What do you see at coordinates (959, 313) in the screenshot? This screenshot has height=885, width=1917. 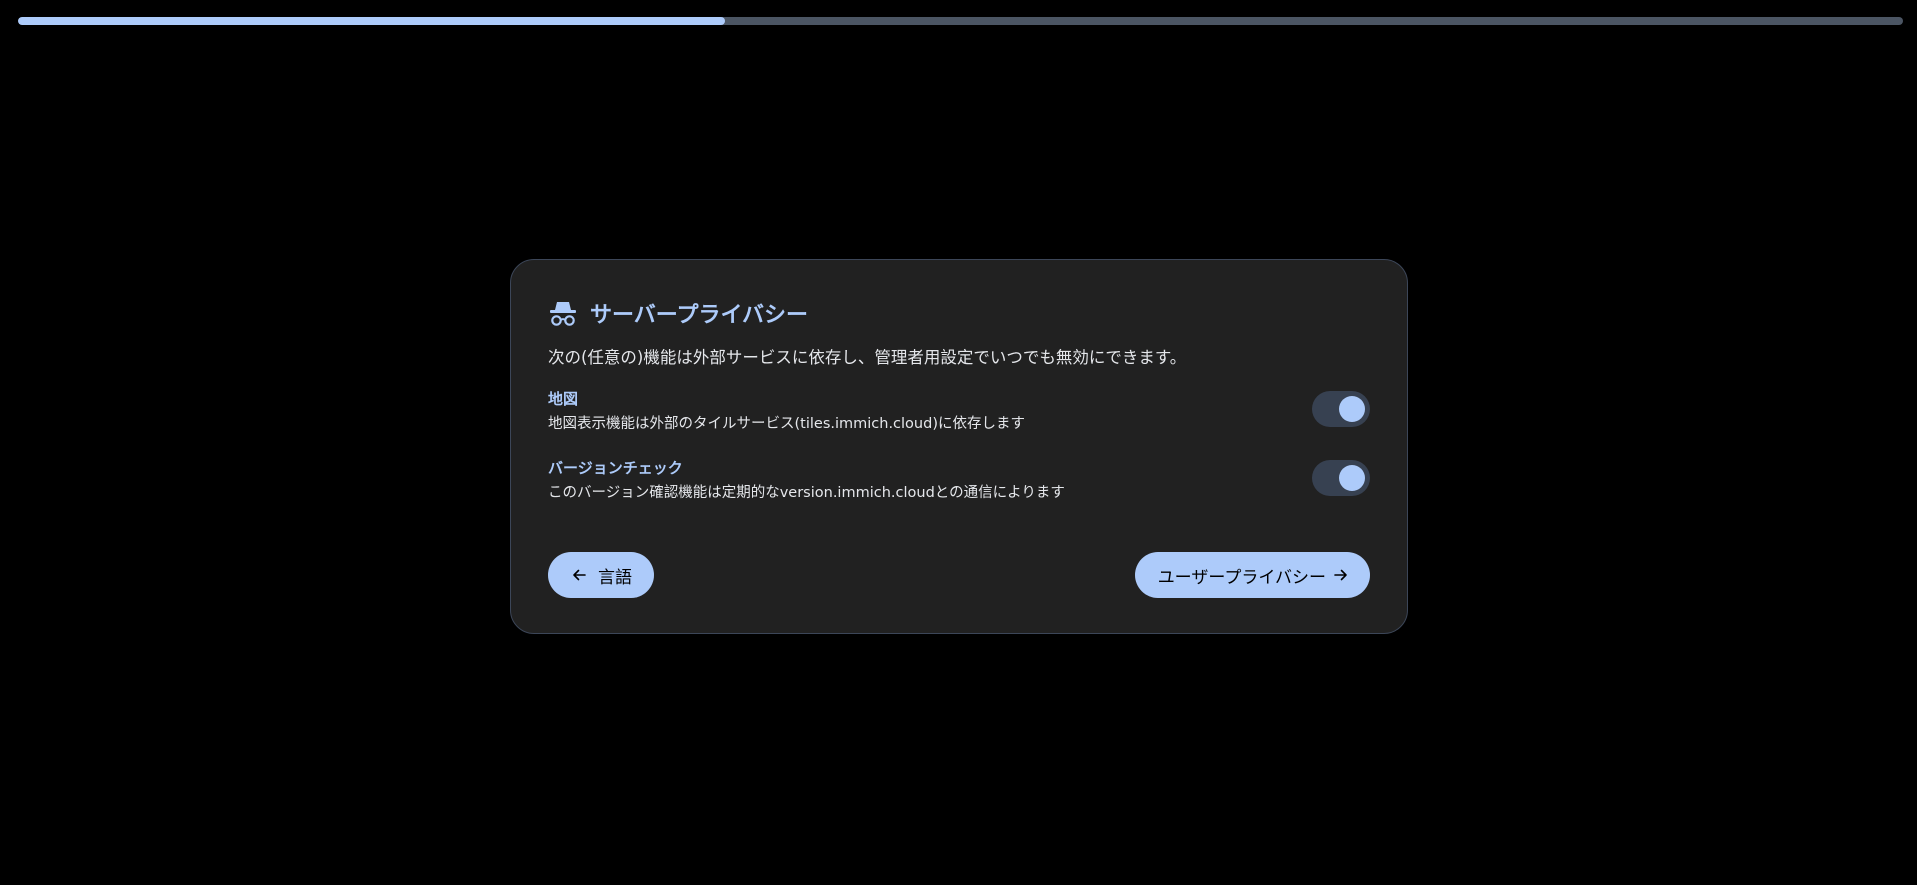 I see `card-header: サーバープライバシー` at bounding box center [959, 313].